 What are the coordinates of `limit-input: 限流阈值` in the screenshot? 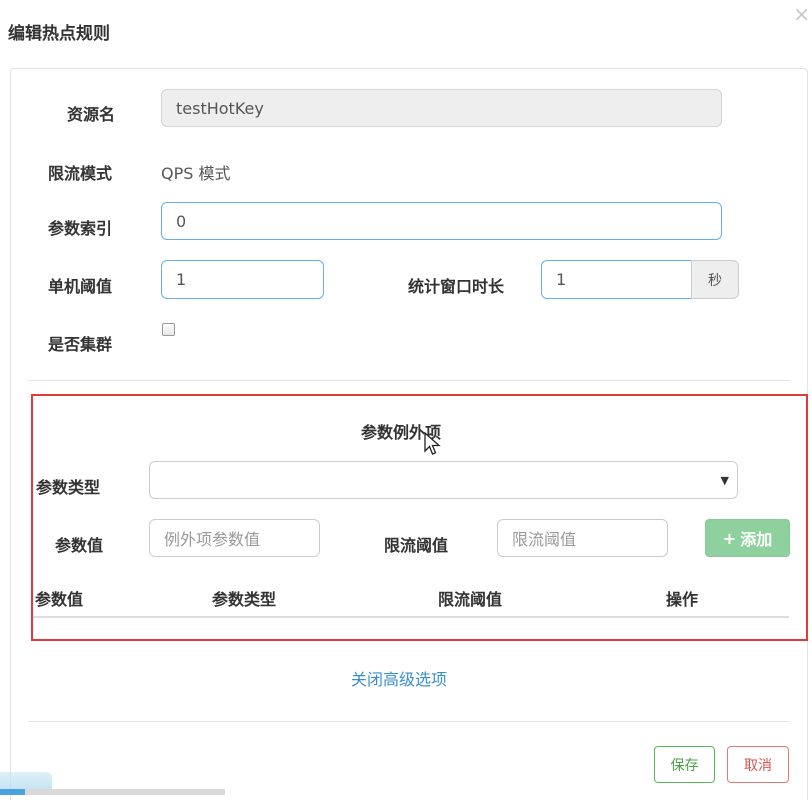 It's located at (582, 538).